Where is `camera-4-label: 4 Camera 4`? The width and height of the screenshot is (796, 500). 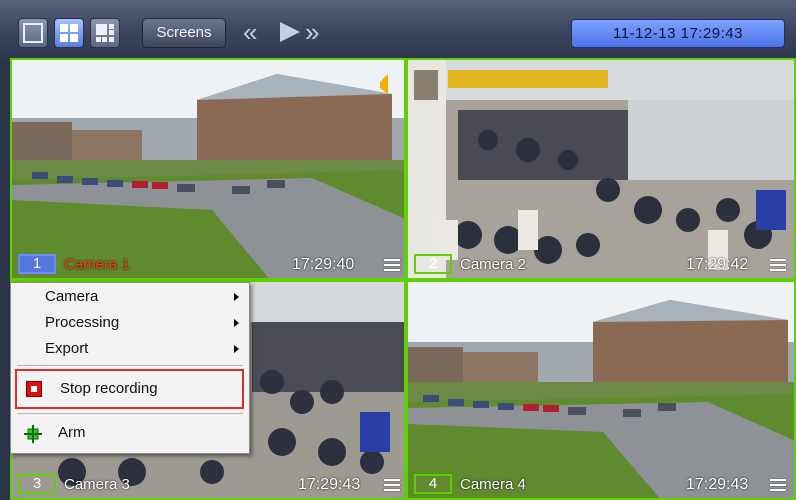
camera-4-label: 4 Camera 4 is located at coordinates (470, 484).